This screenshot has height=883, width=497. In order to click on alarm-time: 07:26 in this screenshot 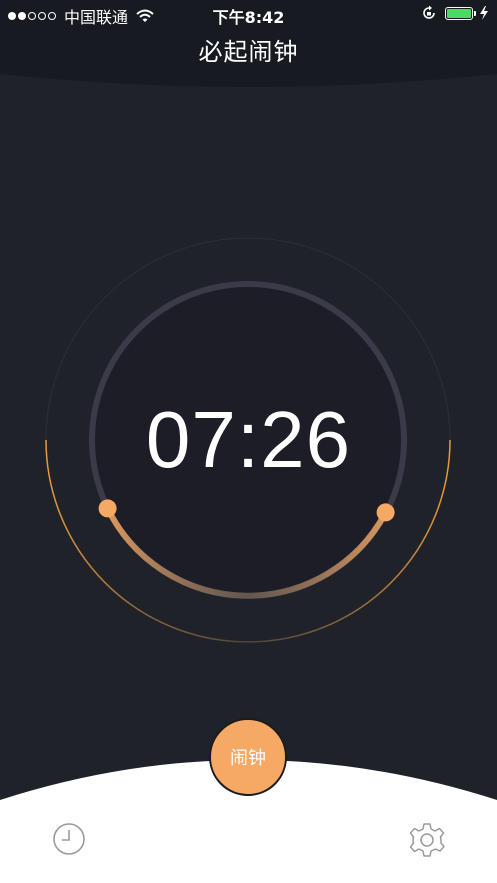, I will do `click(248, 439)`.